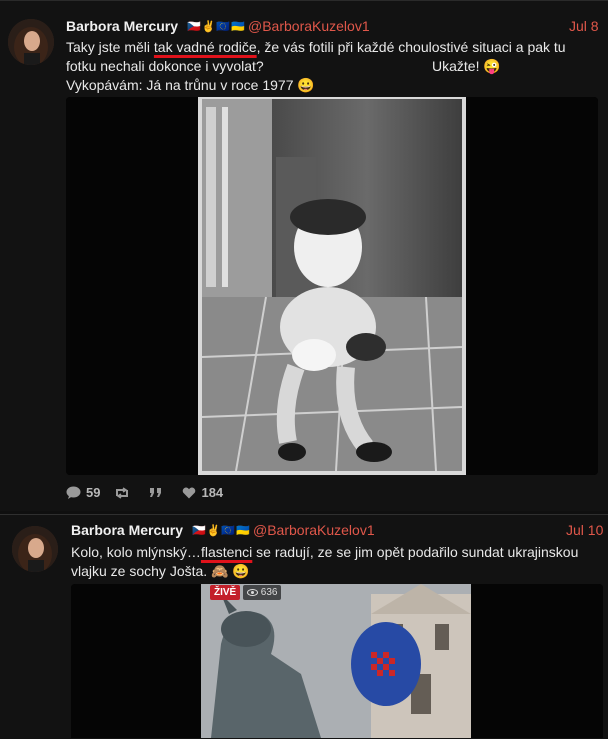 Image resolution: width=608 pixels, height=739 pixels. Describe the element at coordinates (269, 592) in the screenshot. I see `view-count-value: 636` at that location.